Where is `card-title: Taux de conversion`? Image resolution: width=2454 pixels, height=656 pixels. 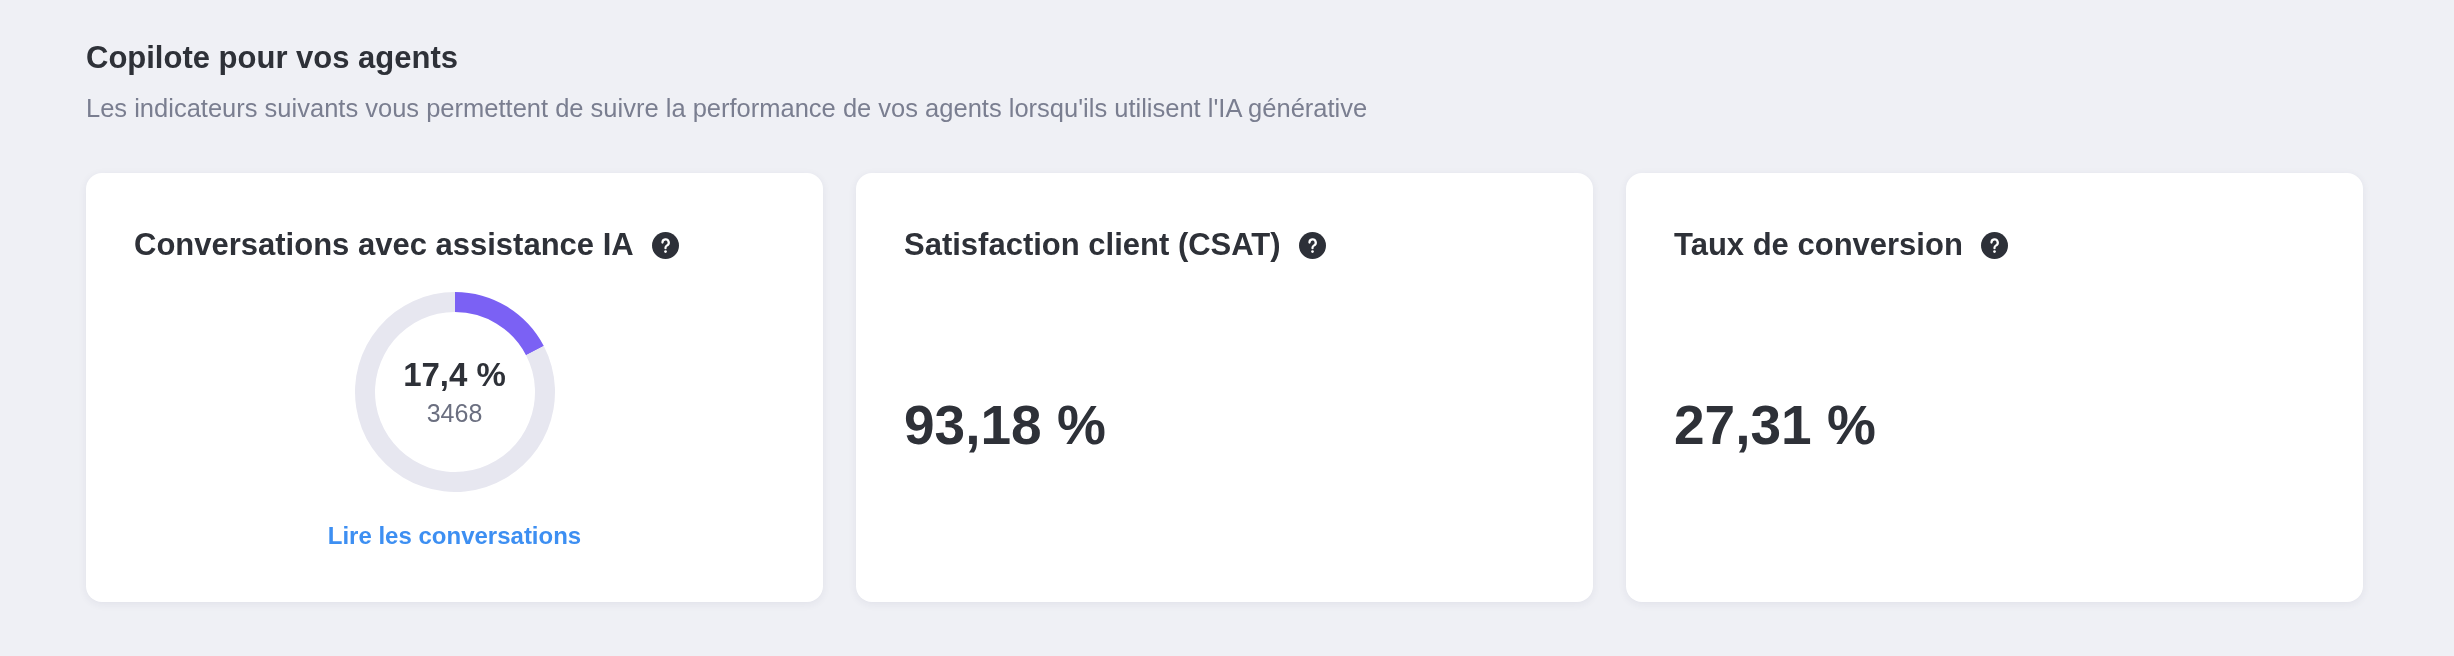
card-title: Taux de conversion is located at coordinates (1818, 245).